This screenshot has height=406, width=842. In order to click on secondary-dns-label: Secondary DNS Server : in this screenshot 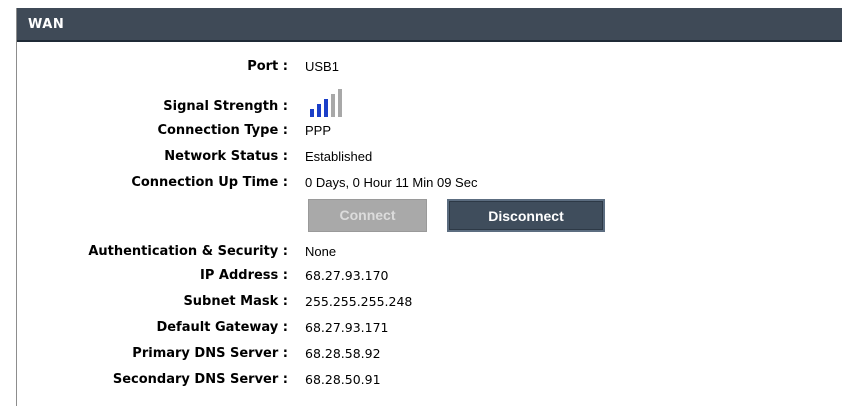, I will do `click(200, 379)`.